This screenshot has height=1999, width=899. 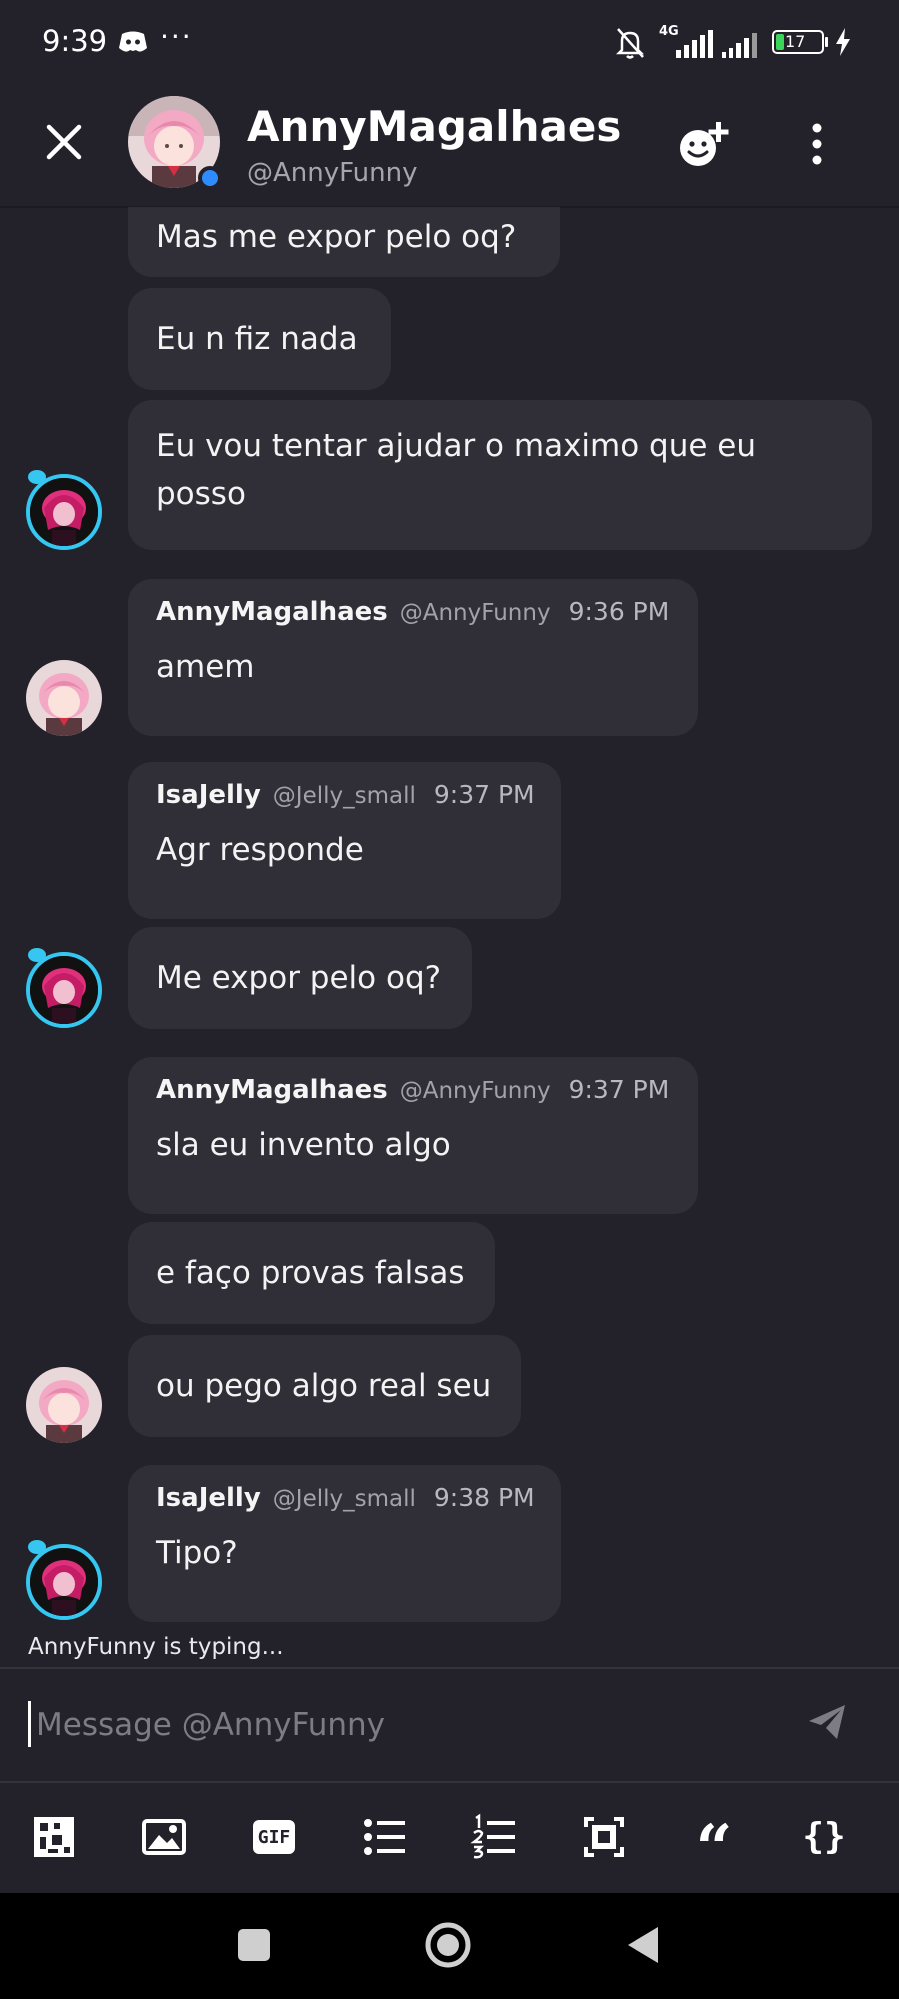 What do you see at coordinates (197, 1553) in the screenshot?
I see `message-text: Tipo?` at bounding box center [197, 1553].